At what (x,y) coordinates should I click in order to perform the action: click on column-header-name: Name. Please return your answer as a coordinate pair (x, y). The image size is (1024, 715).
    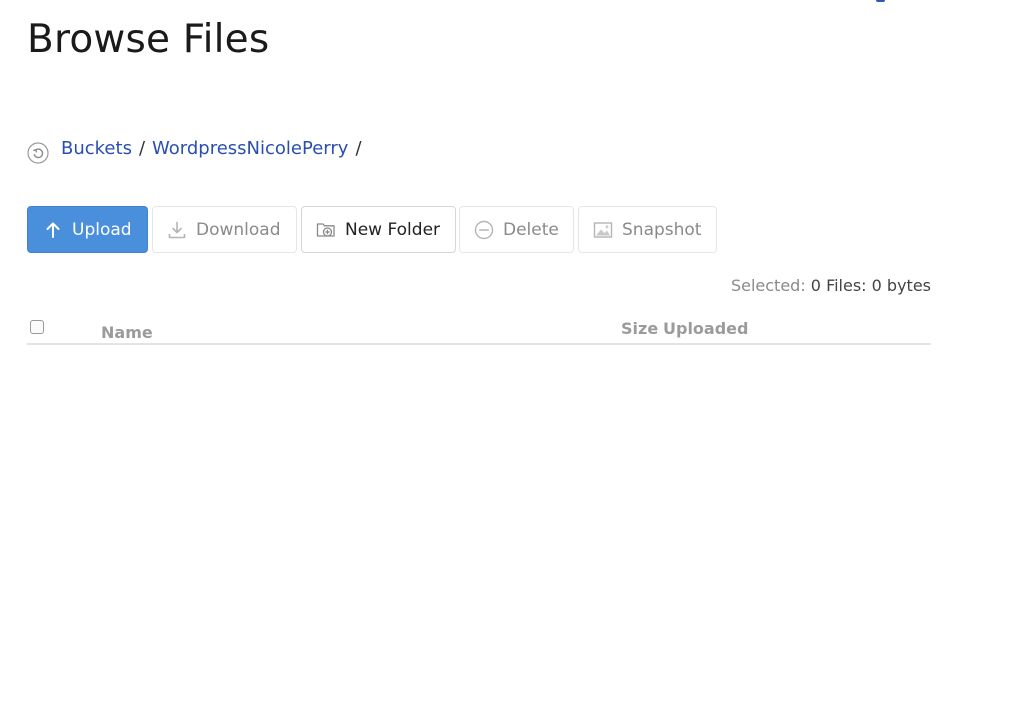
    Looking at the image, I should click on (127, 332).